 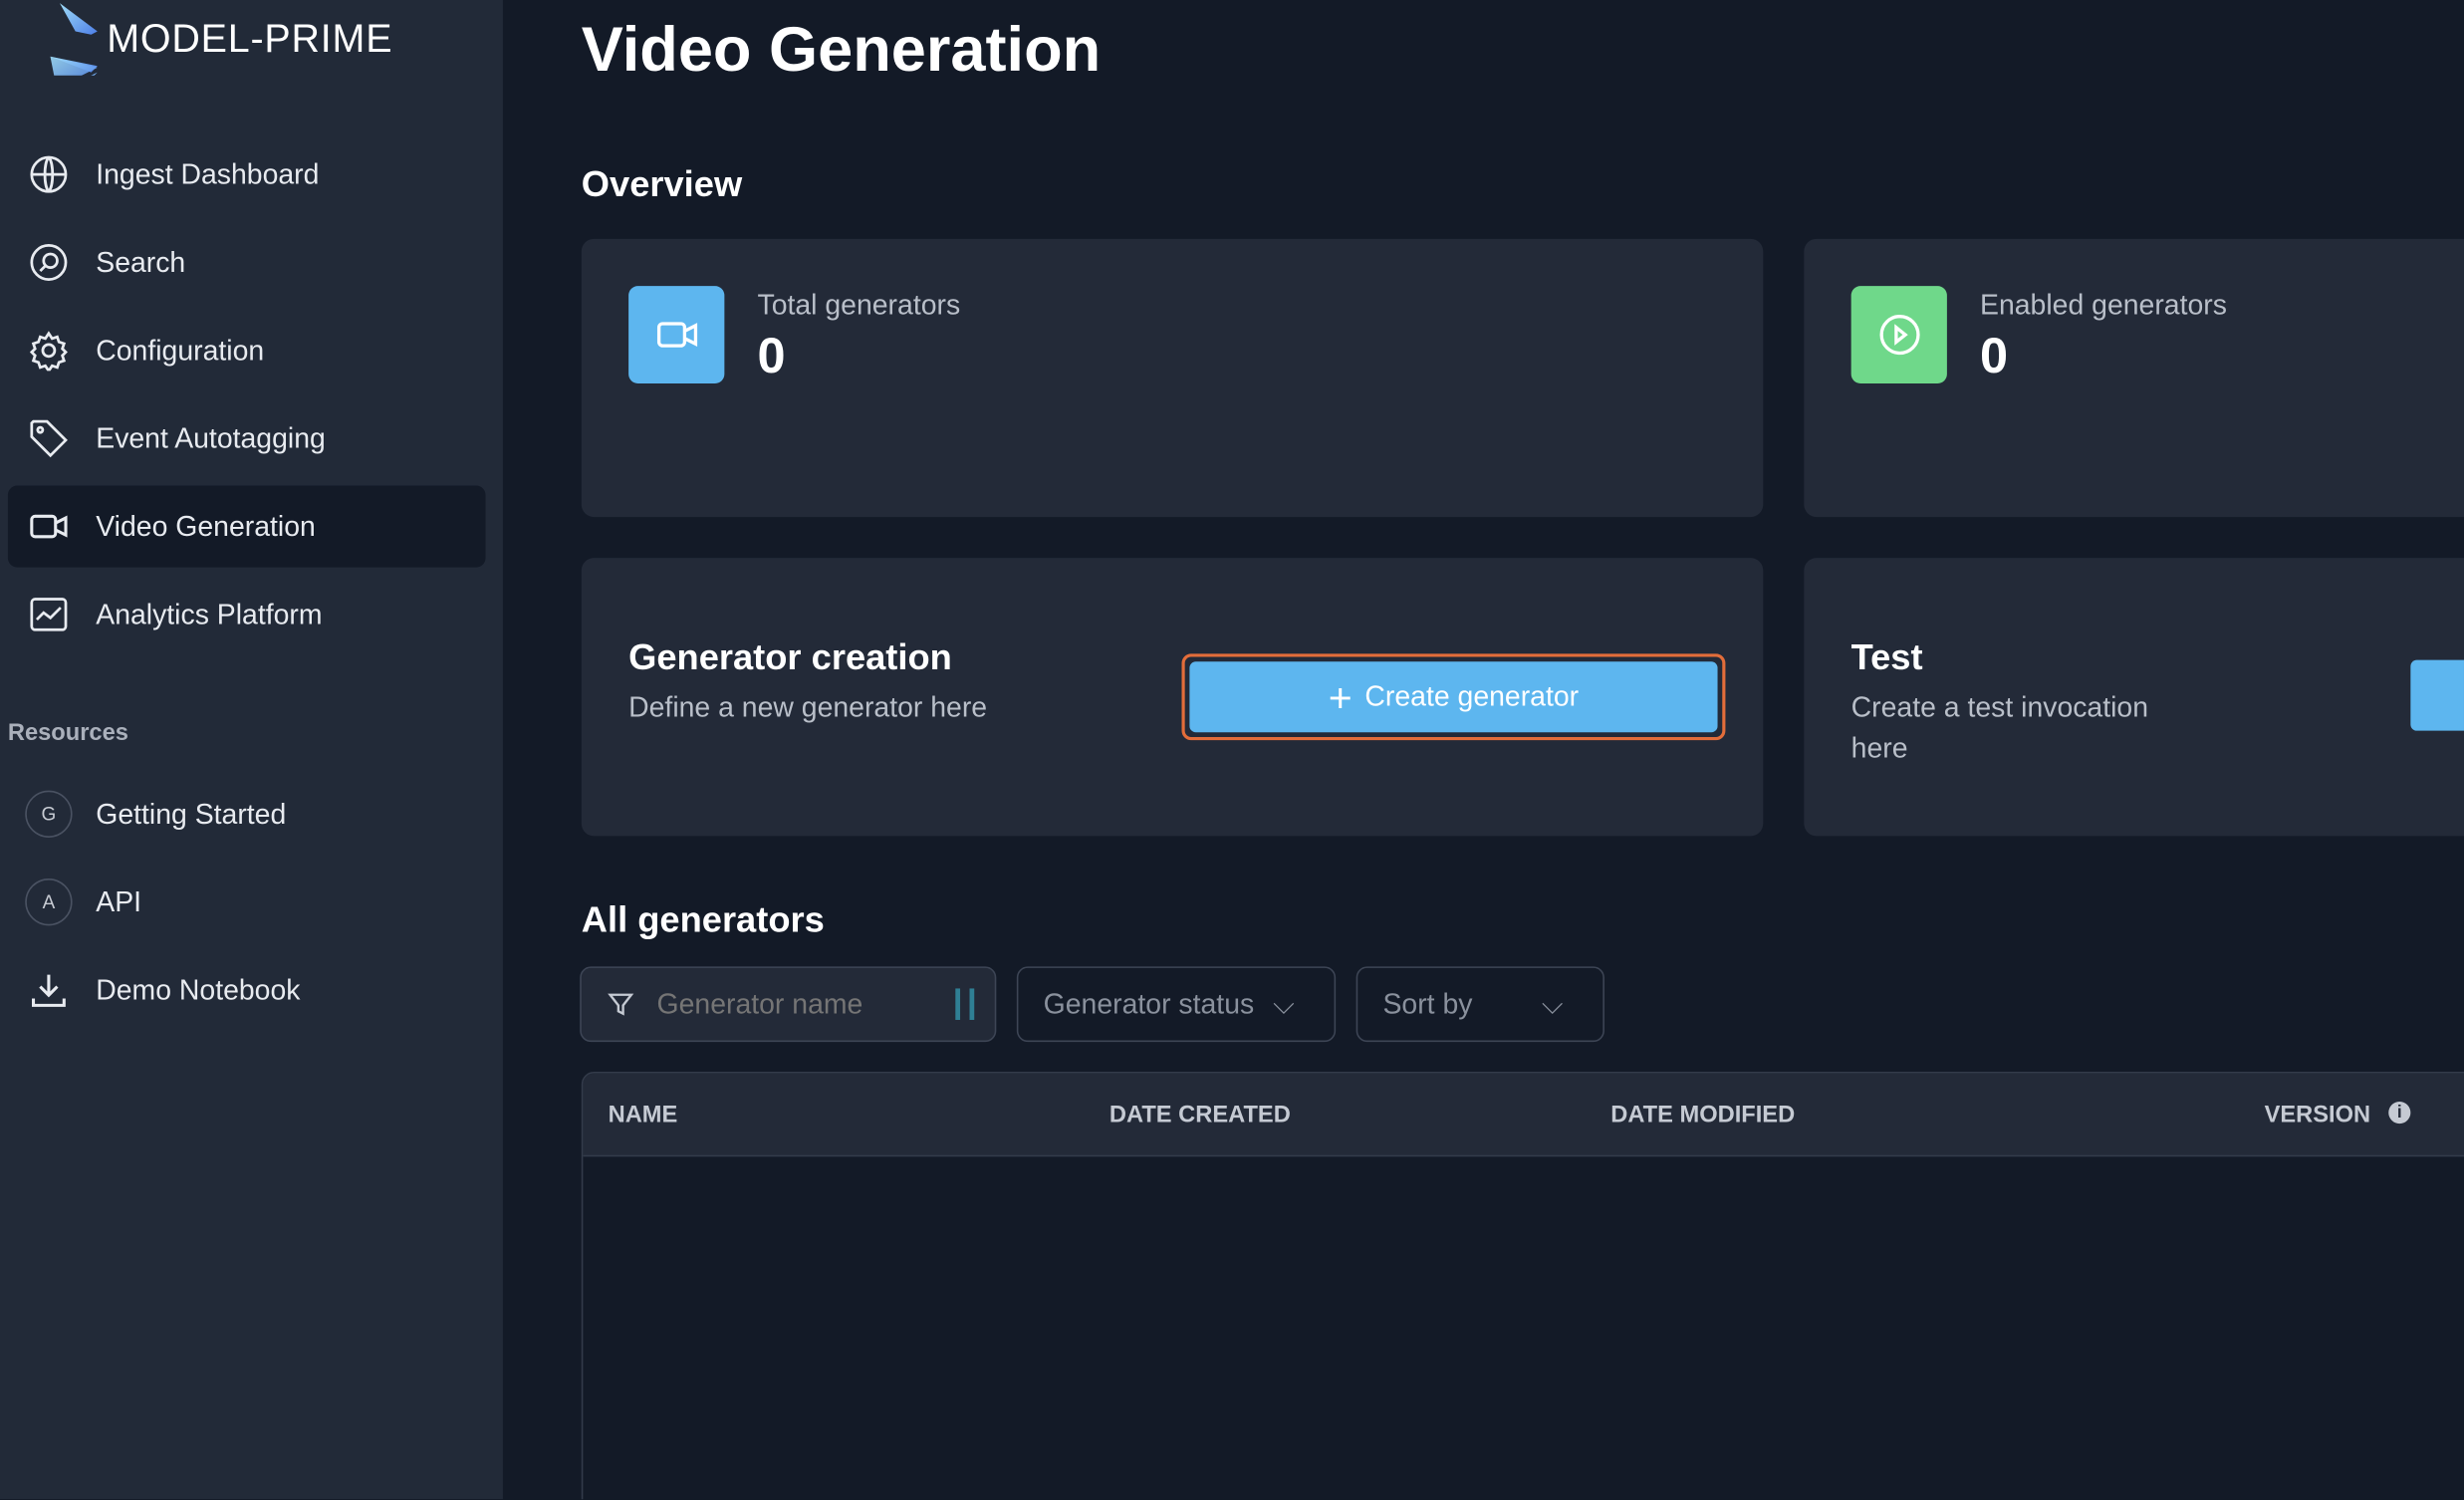 I want to click on card-title: Test, so click(x=1886, y=657).